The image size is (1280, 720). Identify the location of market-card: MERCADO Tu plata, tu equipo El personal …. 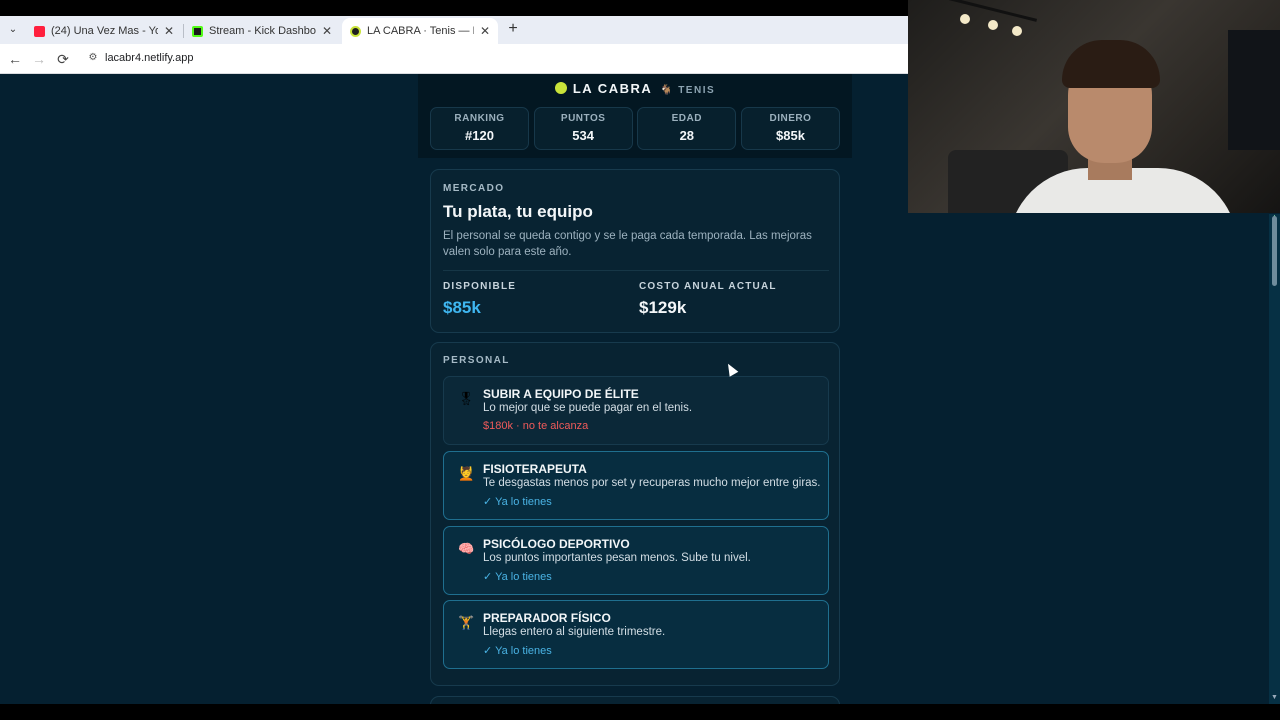
(635, 251).